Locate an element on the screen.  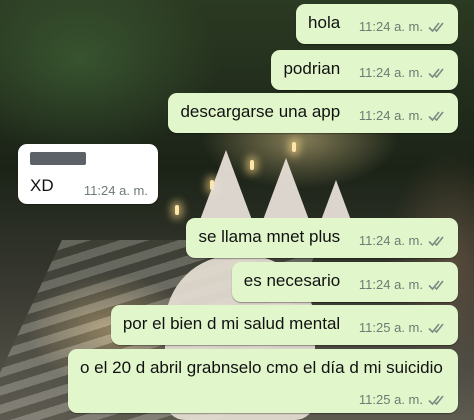
outgoing-message: hola 11:24 a. m. is located at coordinates (377, 24).